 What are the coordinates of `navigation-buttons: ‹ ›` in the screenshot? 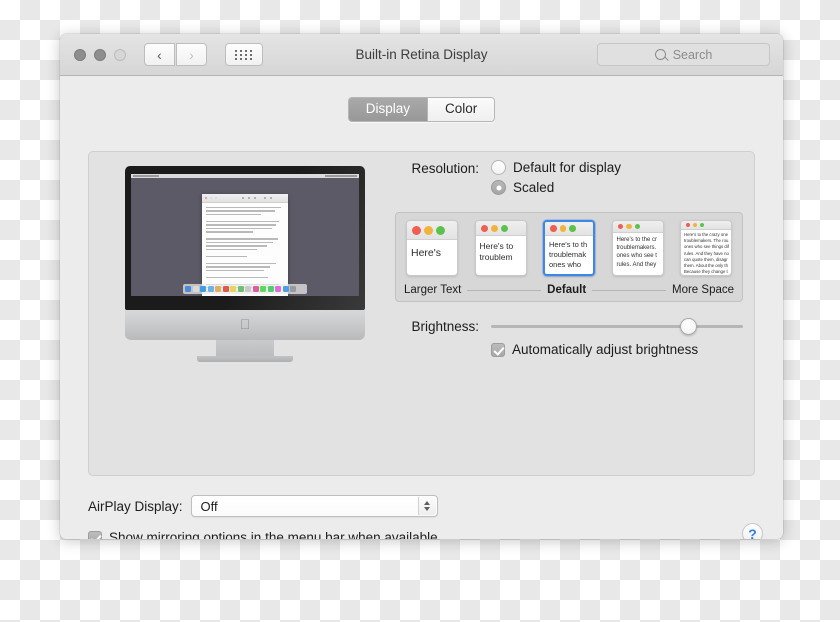 It's located at (175, 54).